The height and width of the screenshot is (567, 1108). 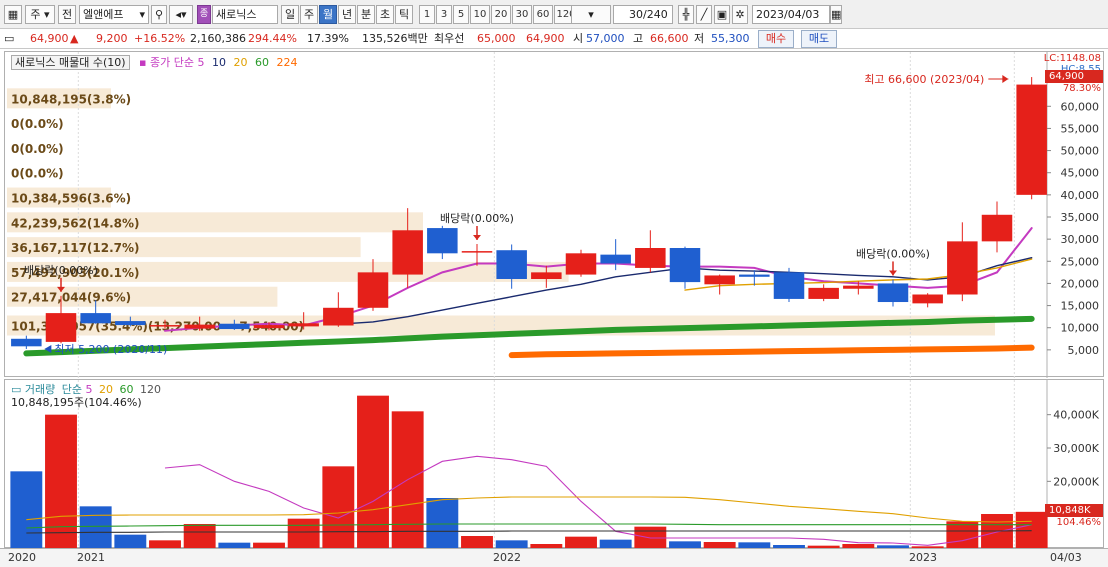 What do you see at coordinates (923, 557) in the screenshot?
I see `x-tick-label: 2023` at bounding box center [923, 557].